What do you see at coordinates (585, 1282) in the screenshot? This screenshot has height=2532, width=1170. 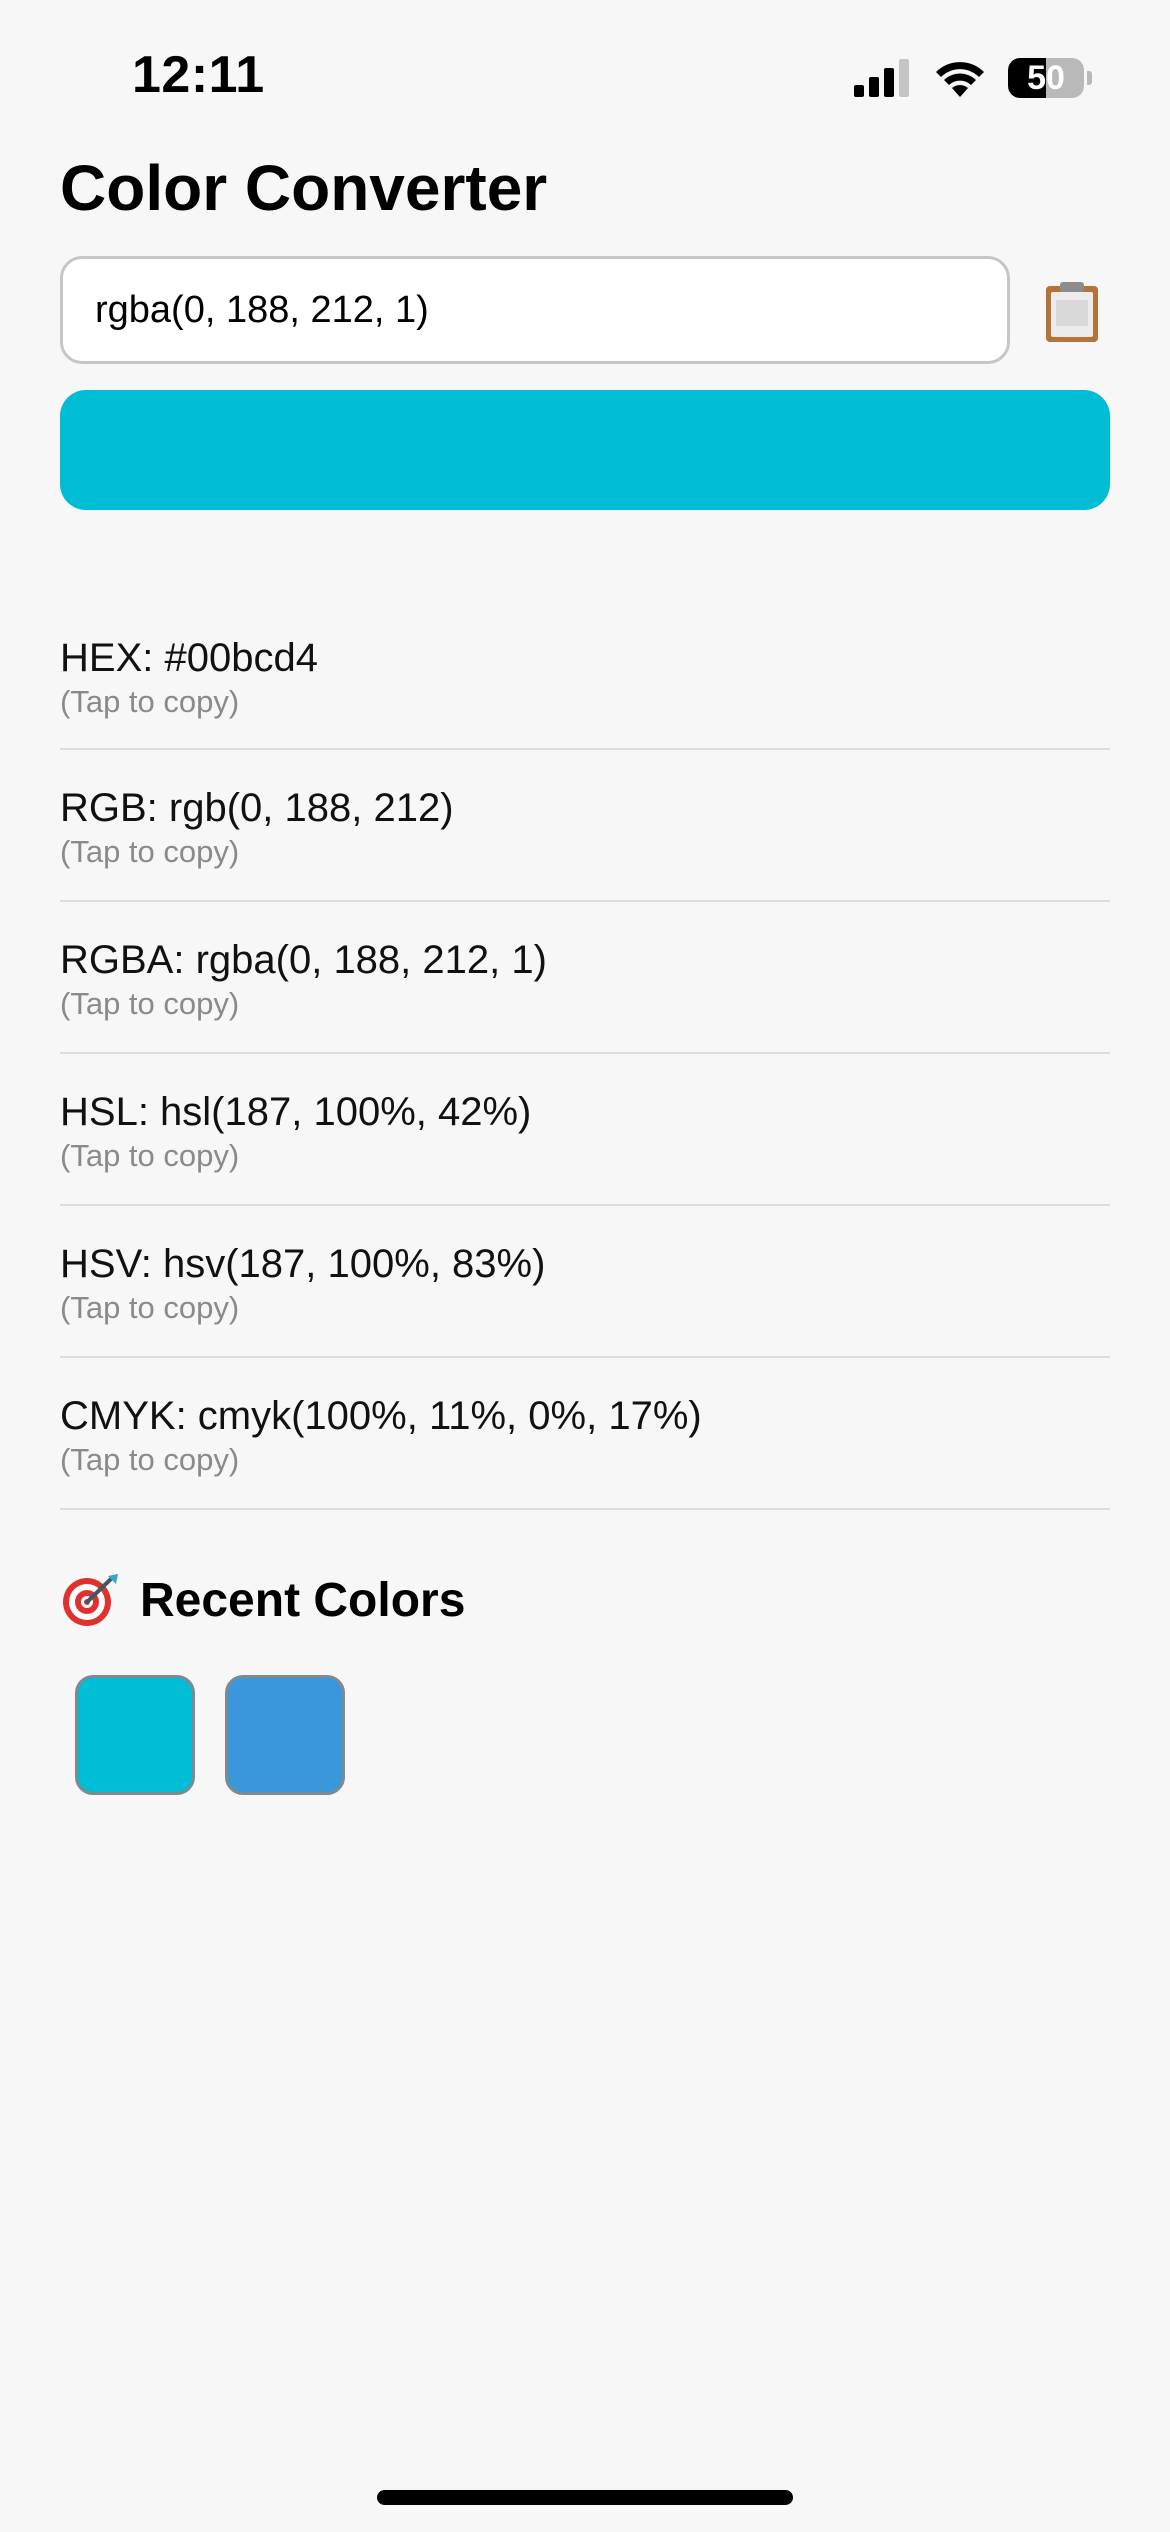 I see `format-row-hsv: HSV: hsv(187, 100%, 83%) (Tap to copy)` at bounding box center [585, 1282].